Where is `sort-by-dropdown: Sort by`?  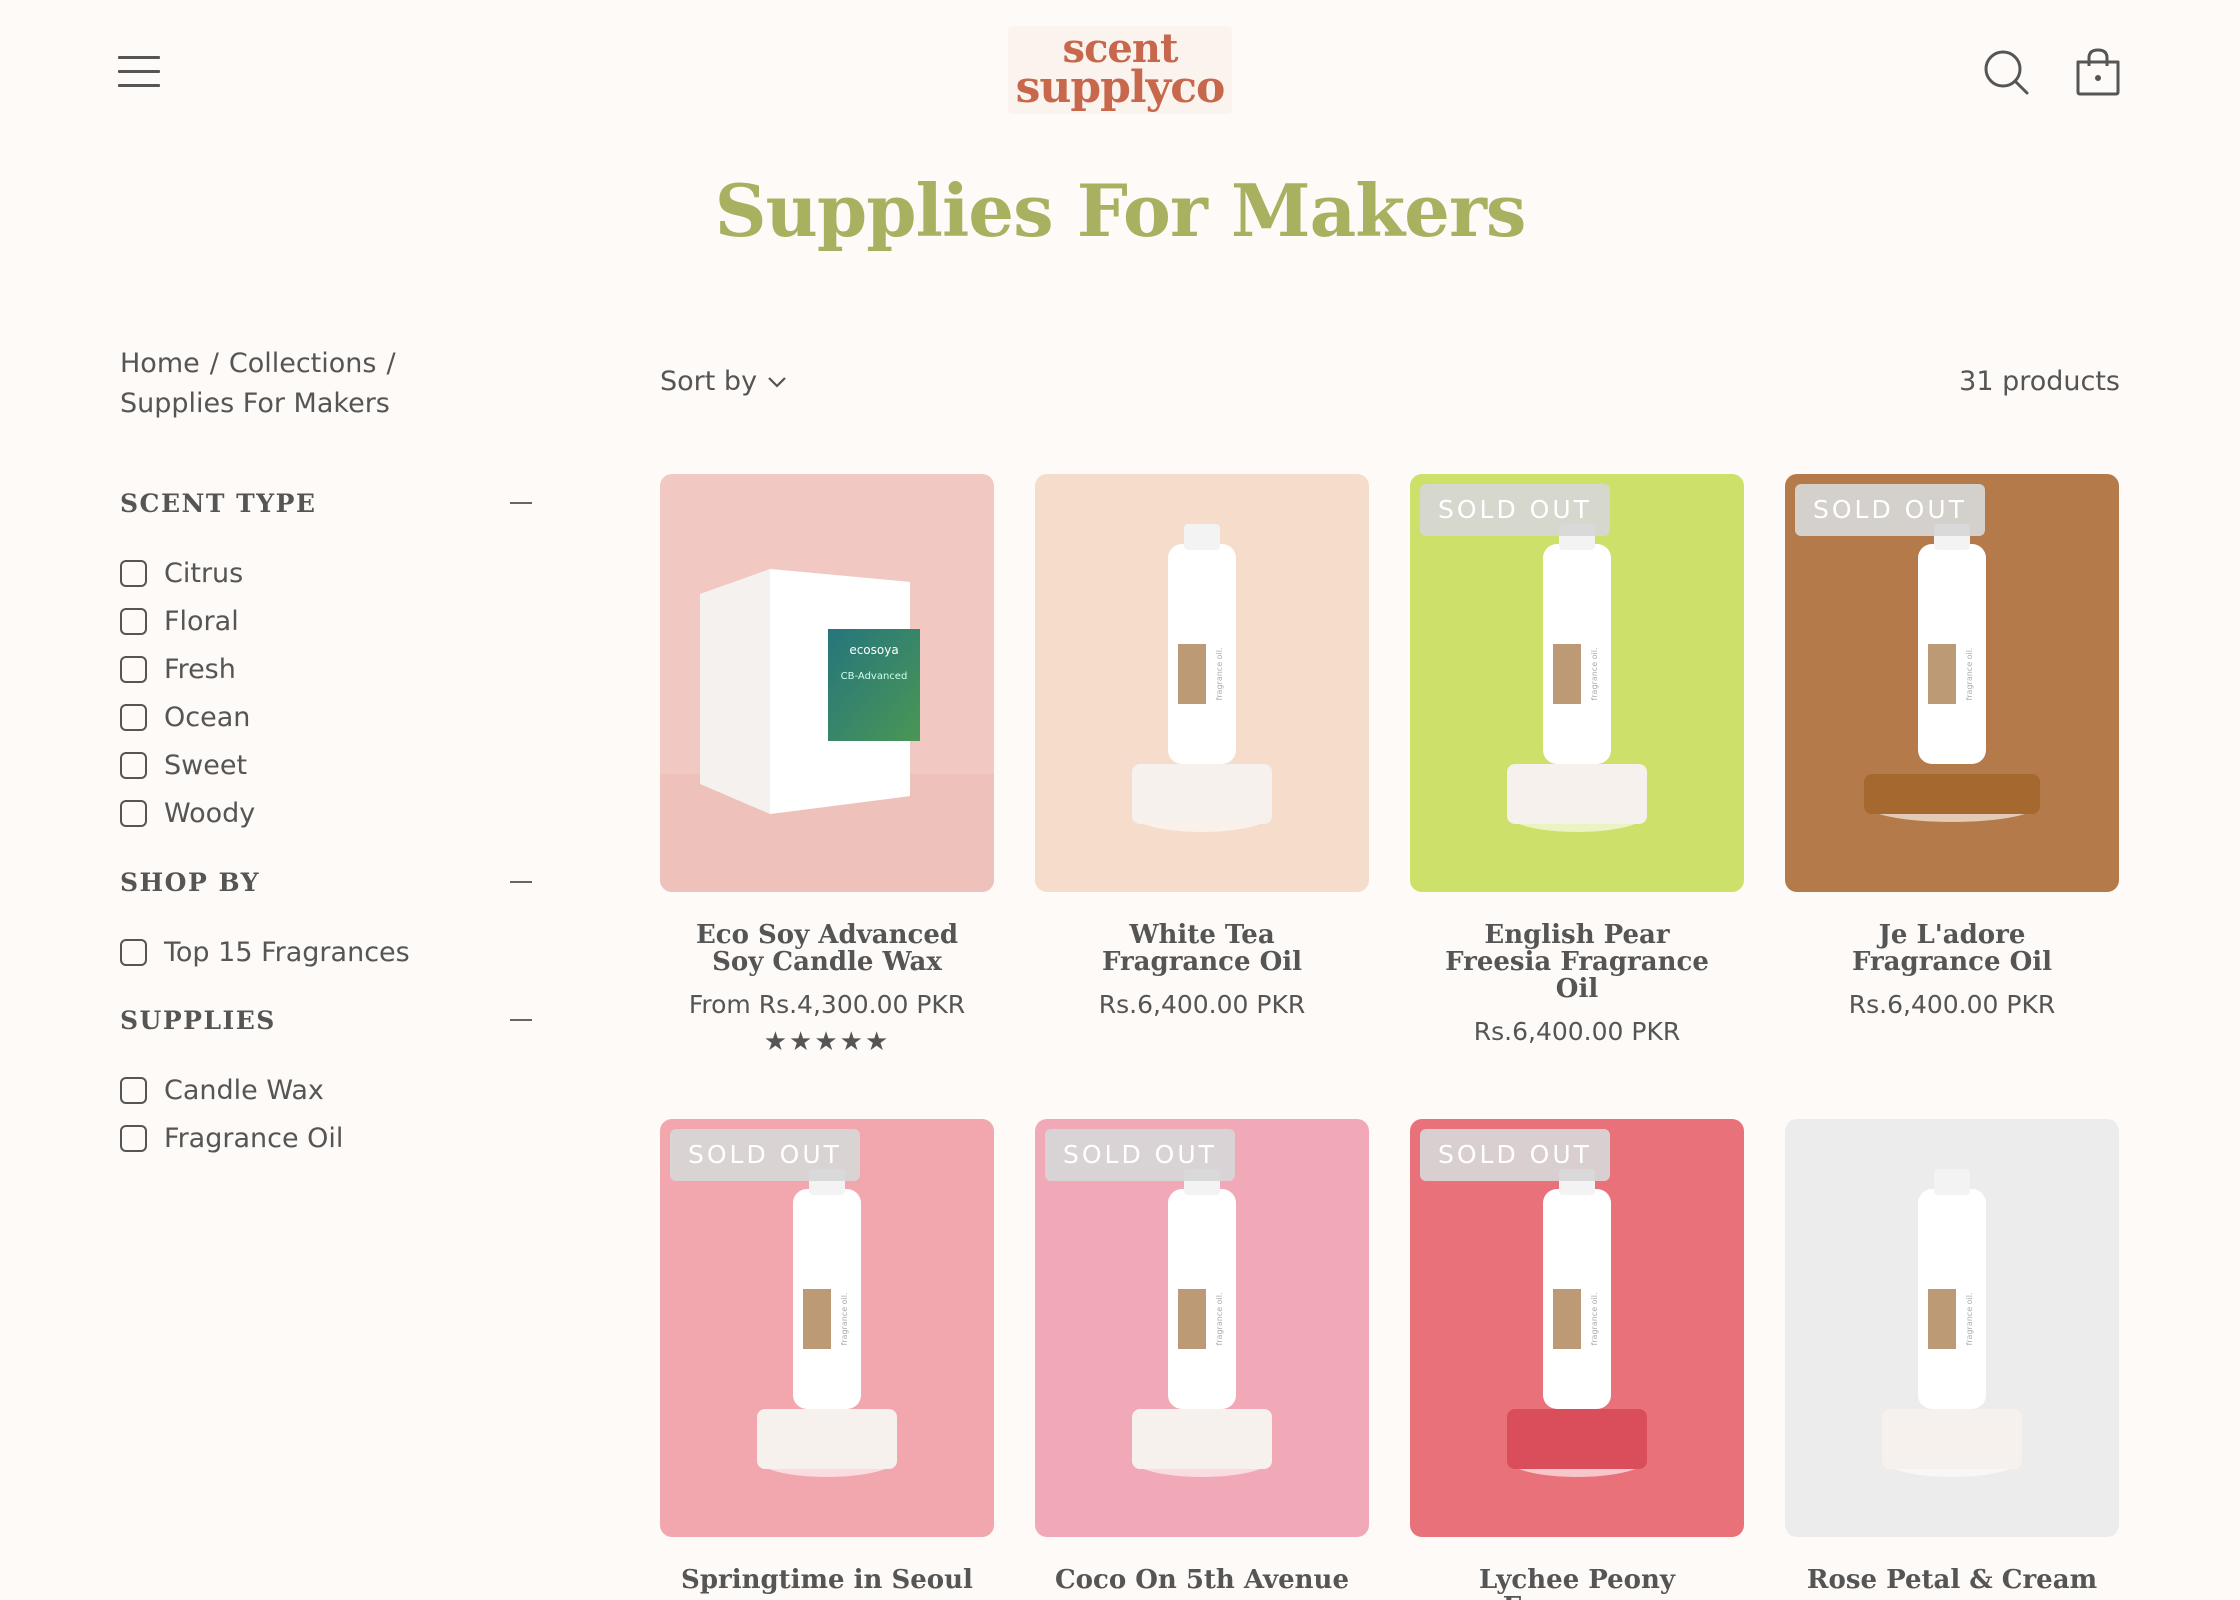
sort-by-dropdown: Sort by is located at coordinates (723, 381).